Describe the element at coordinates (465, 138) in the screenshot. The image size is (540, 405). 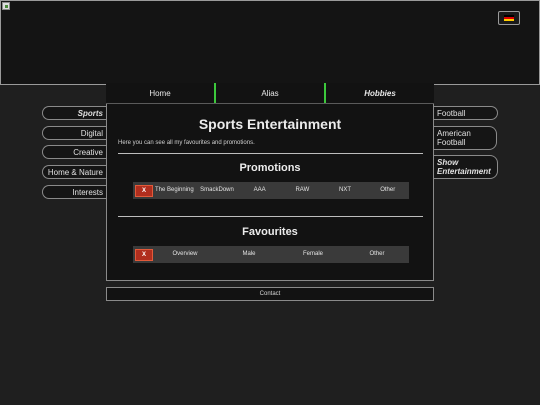
I see `subnav-item-american-football: American Football` at that location.